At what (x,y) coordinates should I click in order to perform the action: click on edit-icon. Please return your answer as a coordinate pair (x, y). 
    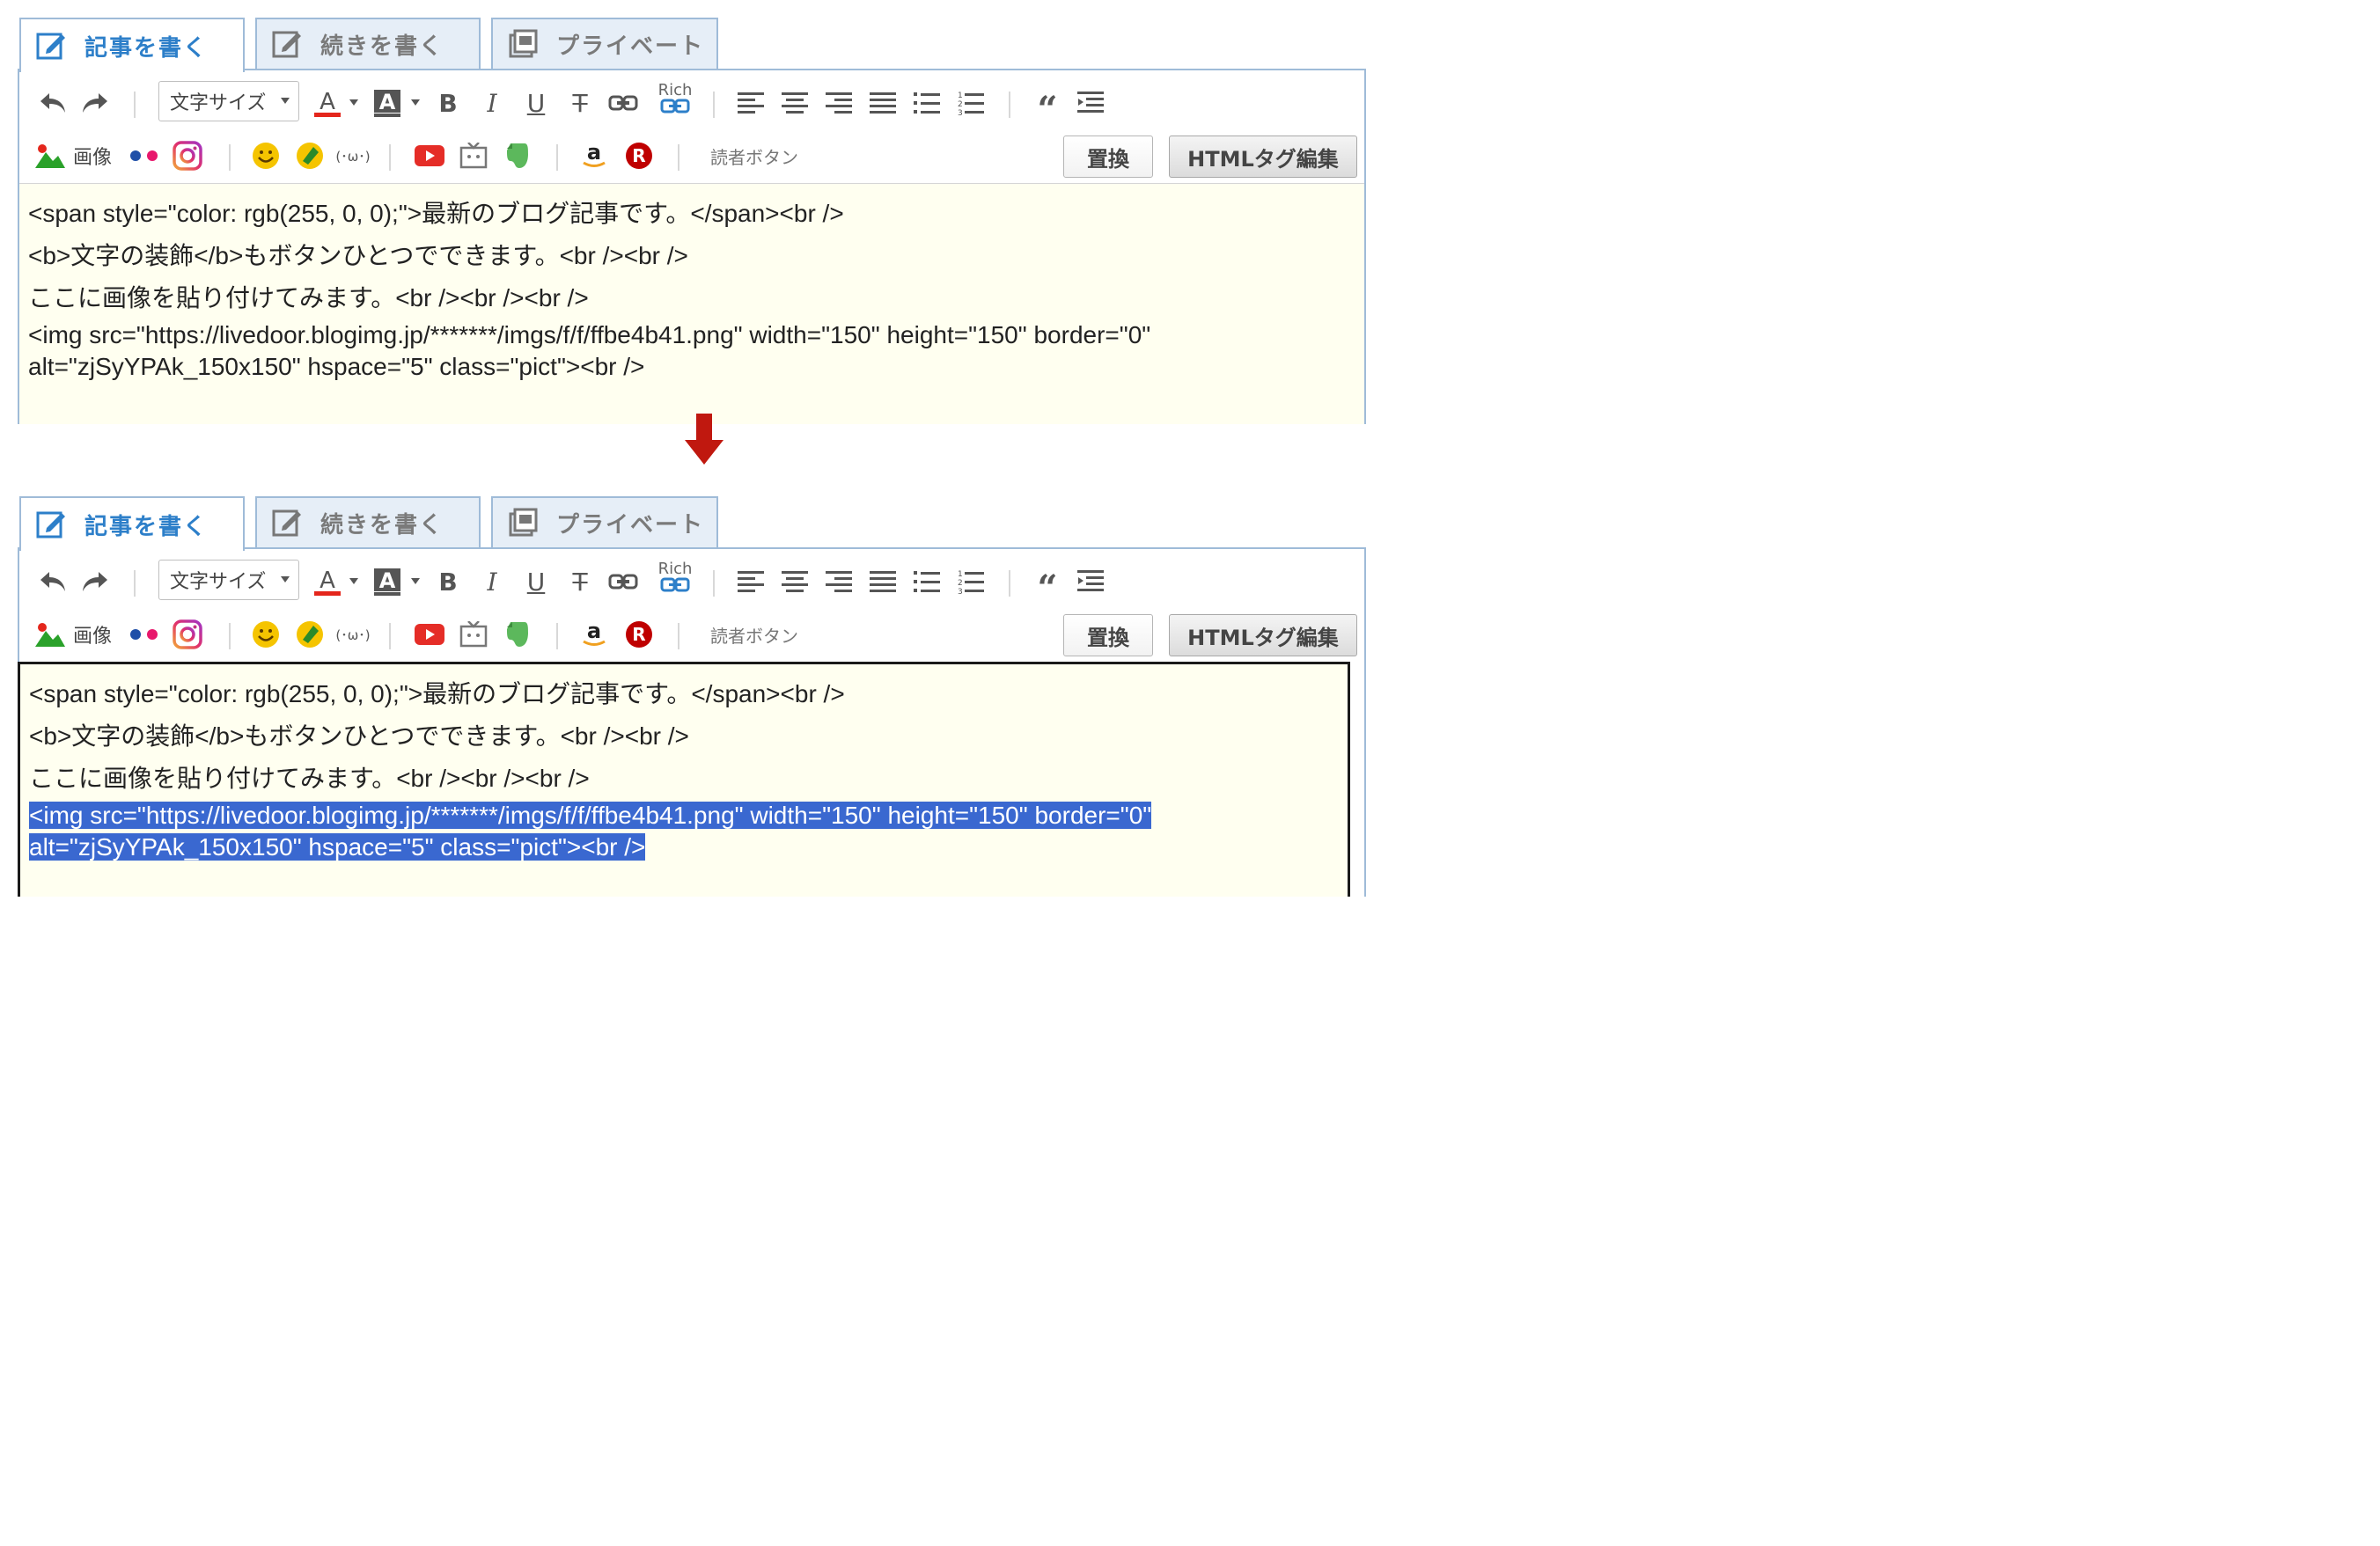
    Looking at the image, I should click on (51, 46).